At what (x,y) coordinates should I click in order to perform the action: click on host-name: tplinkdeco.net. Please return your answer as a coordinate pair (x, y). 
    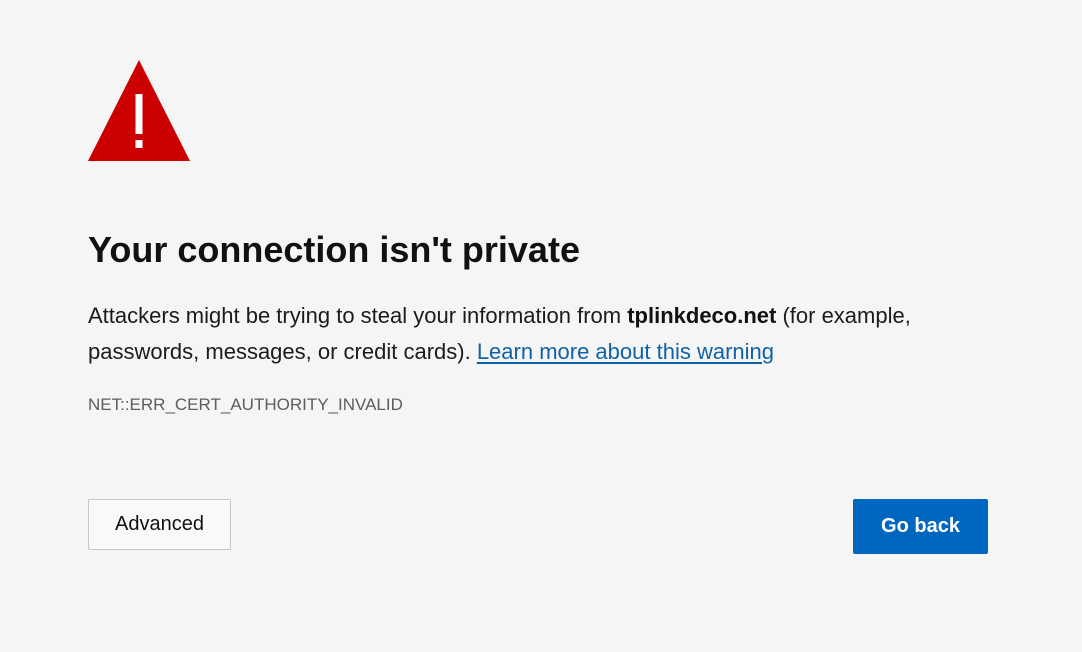
    Looking at the image, I should click on (702, 315).